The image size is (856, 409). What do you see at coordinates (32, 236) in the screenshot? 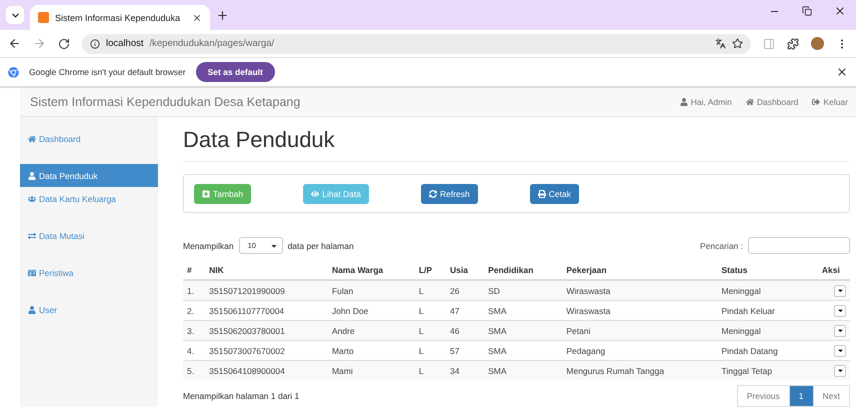
I see `arrows-icon` at bounding box center [32, 236].